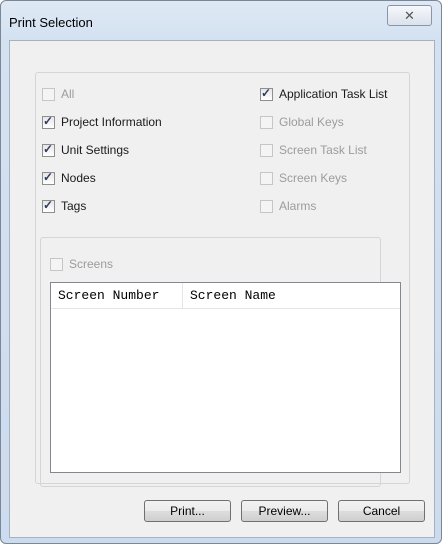 Image resolution: width=442 pixels, height=544 pixels. Describe the element at coordinates (266, 122) in the screenshot. I see `checkbox-global-keys-box` at that location.